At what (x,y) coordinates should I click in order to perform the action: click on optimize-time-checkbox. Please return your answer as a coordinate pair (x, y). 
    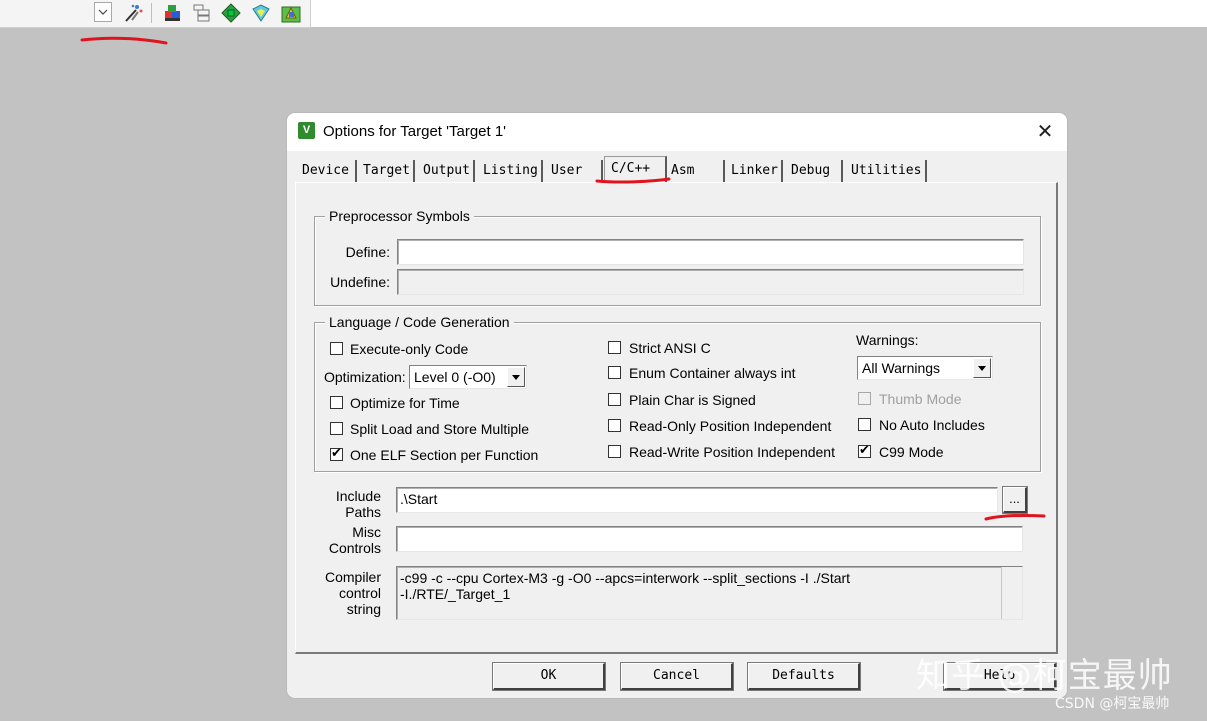
    Looking at the image, I should click on (336, 402).